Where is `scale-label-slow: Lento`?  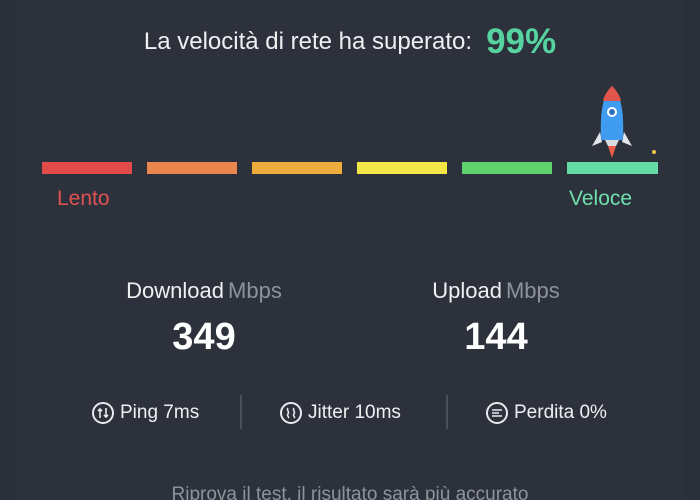
scale-label-slow: Lento is located at coordinates (83, 198).